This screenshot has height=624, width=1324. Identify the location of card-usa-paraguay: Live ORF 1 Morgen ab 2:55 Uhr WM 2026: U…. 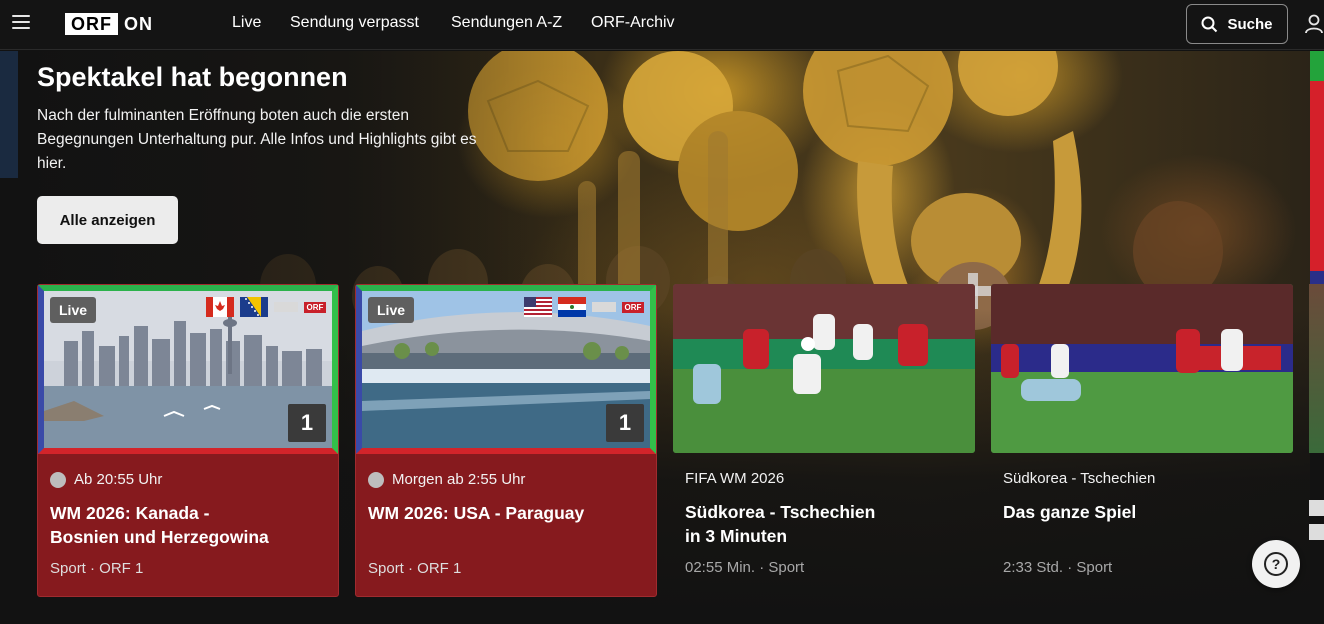
(506, 440).